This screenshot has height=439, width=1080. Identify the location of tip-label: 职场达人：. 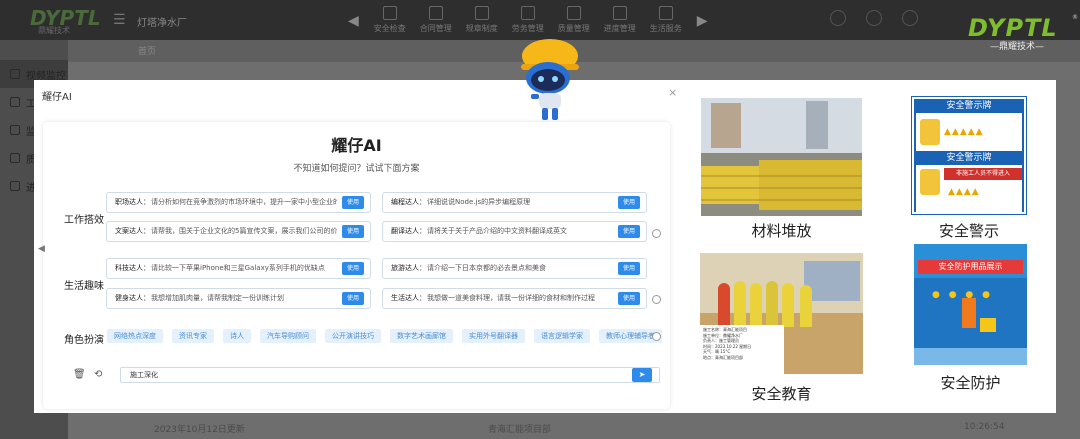
(132, 202).